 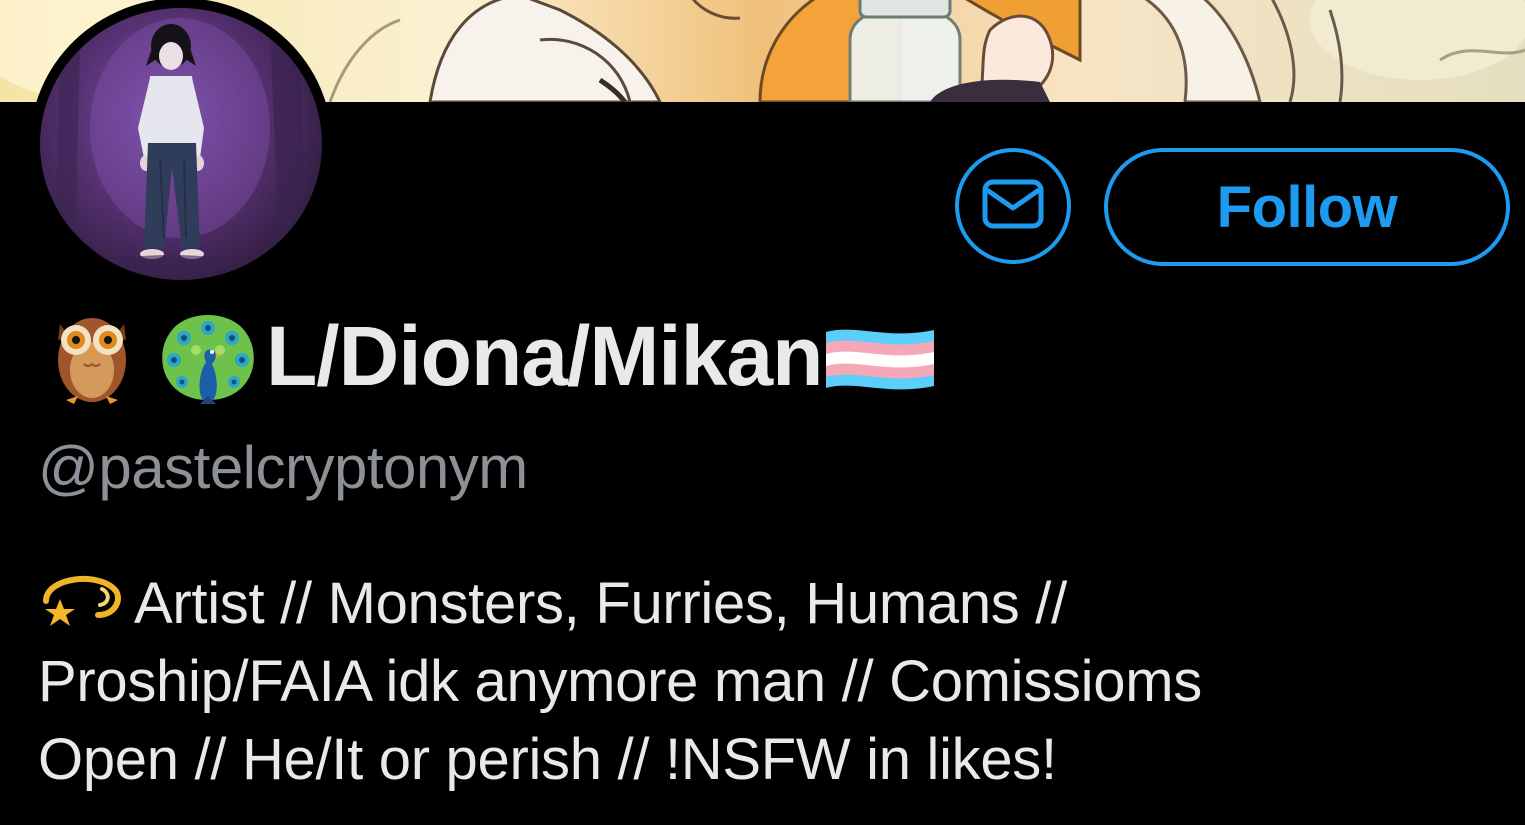 I want to click on follow-button: Follow, so click(x=1307, y=207).